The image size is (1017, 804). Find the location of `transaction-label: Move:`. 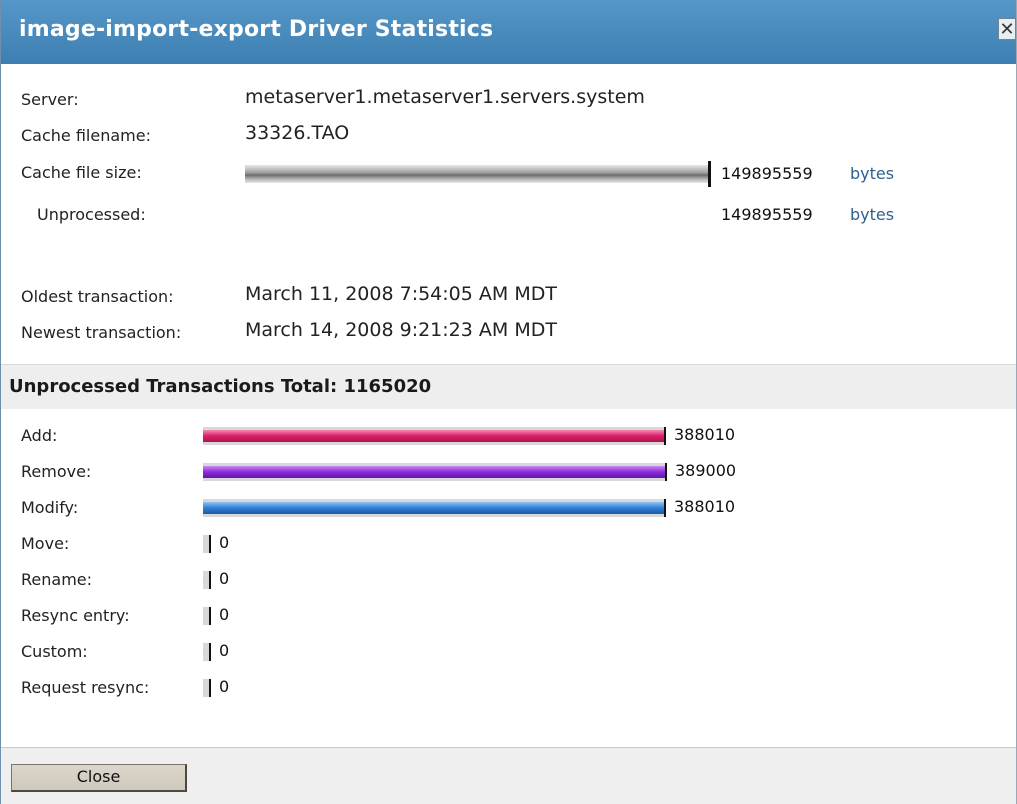

transaction-label: Move: is located at coordinates (45, 543).